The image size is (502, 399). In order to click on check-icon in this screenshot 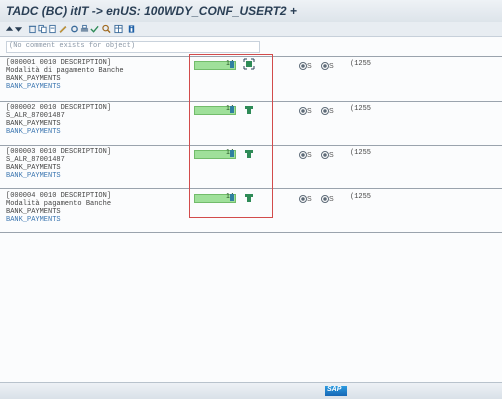, I will do `click(94, 29)`.